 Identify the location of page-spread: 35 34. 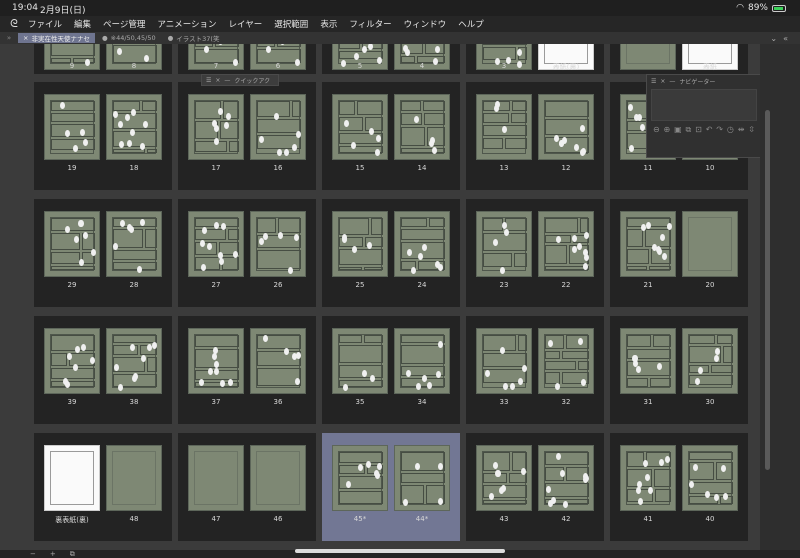
(391, 370).